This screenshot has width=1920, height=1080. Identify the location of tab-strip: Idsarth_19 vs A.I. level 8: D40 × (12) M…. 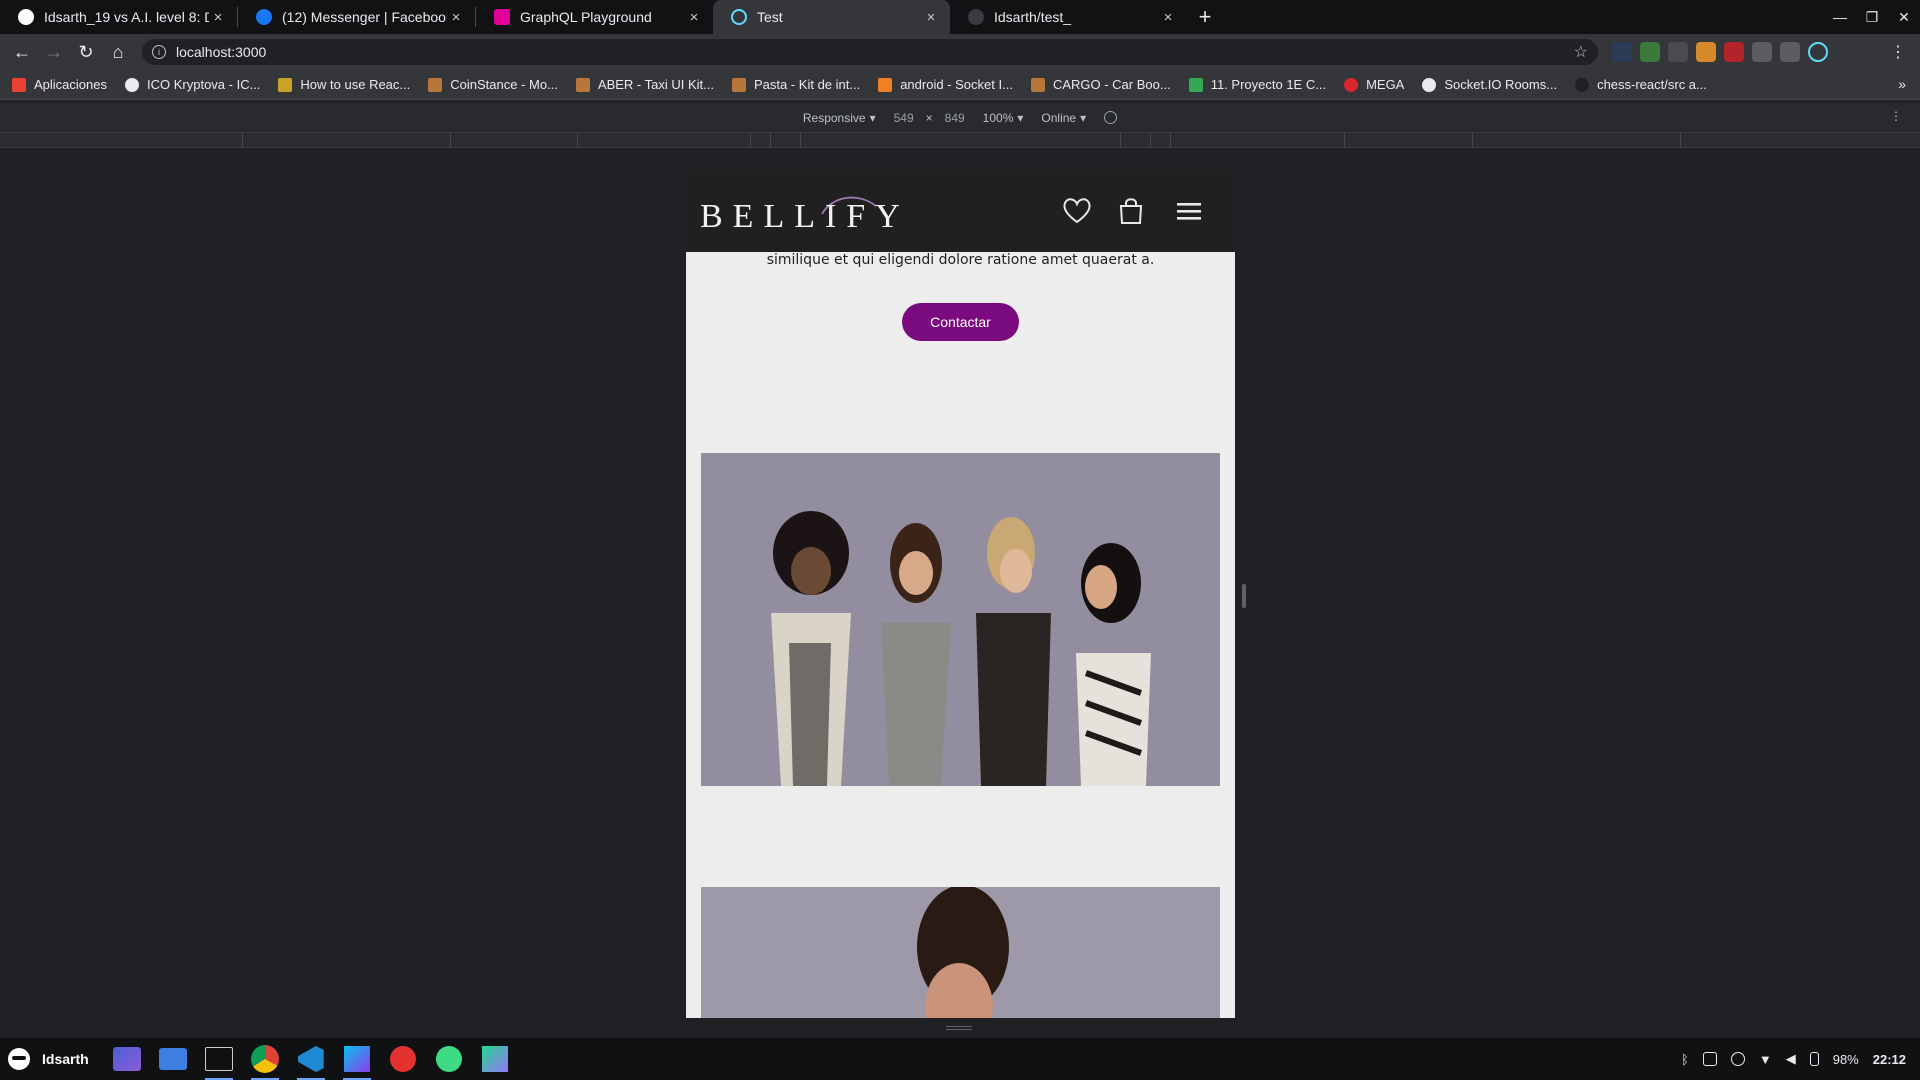
(960, 17).